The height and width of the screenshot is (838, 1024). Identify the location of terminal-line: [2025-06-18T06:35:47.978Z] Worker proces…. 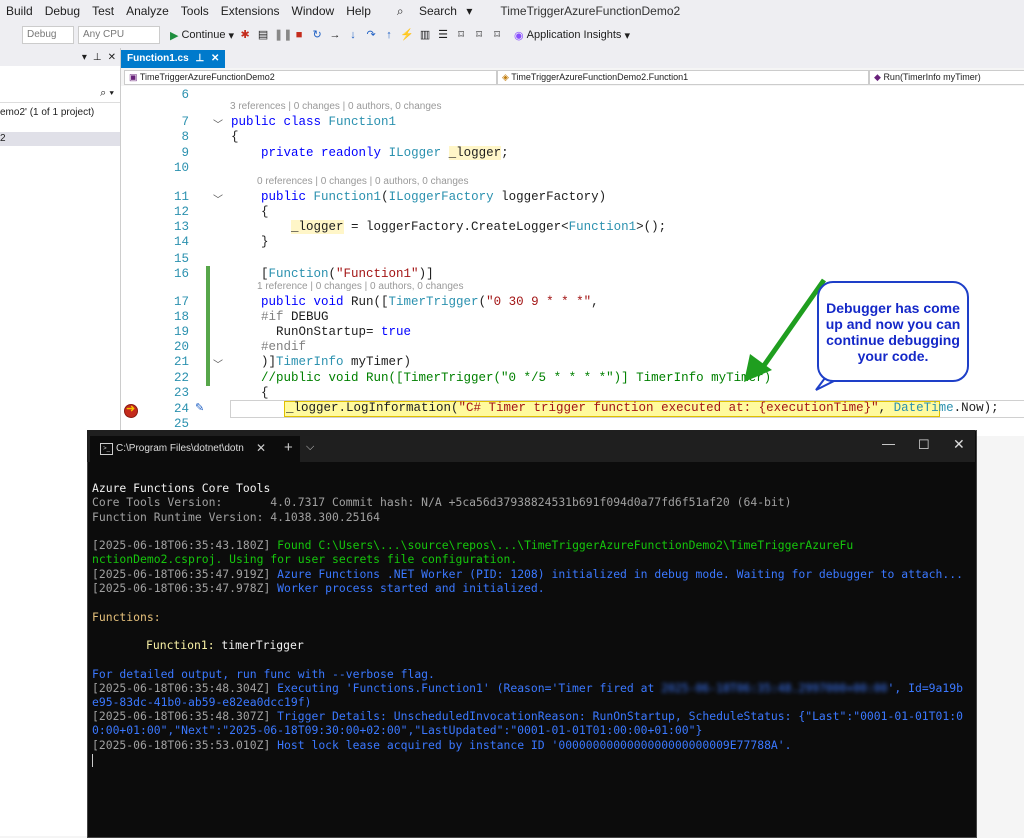
(318, 588).